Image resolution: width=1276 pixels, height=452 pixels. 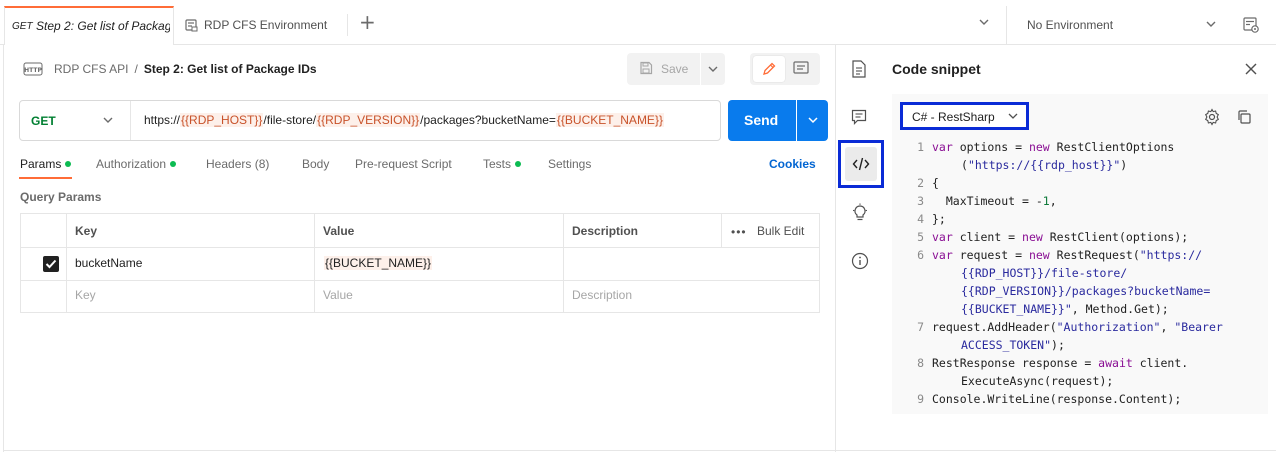 I want to click on bulk-edit-button: Bulk Edit, so click(x=780, y=231).